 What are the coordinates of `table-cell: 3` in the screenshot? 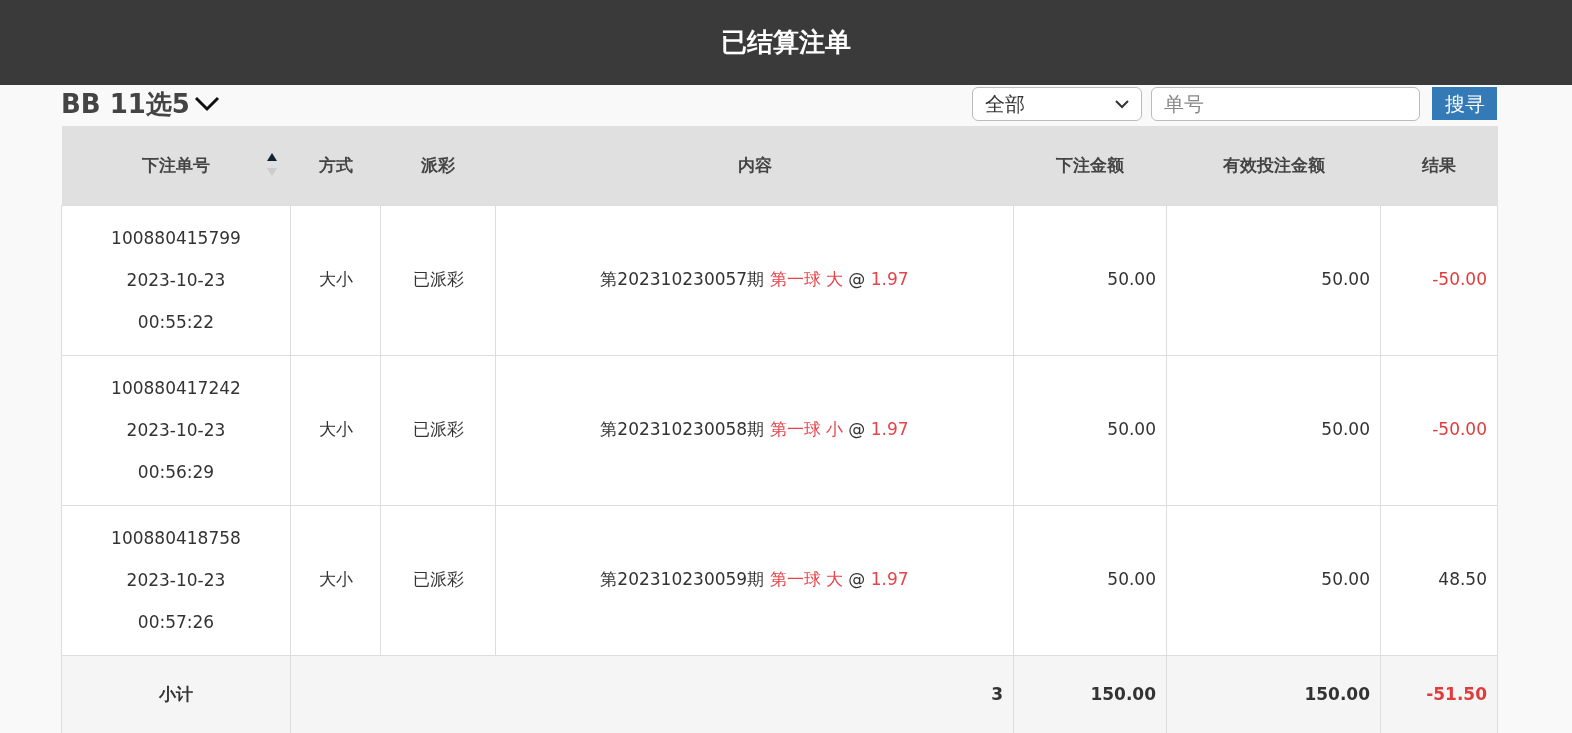 It's located at (997, 694).